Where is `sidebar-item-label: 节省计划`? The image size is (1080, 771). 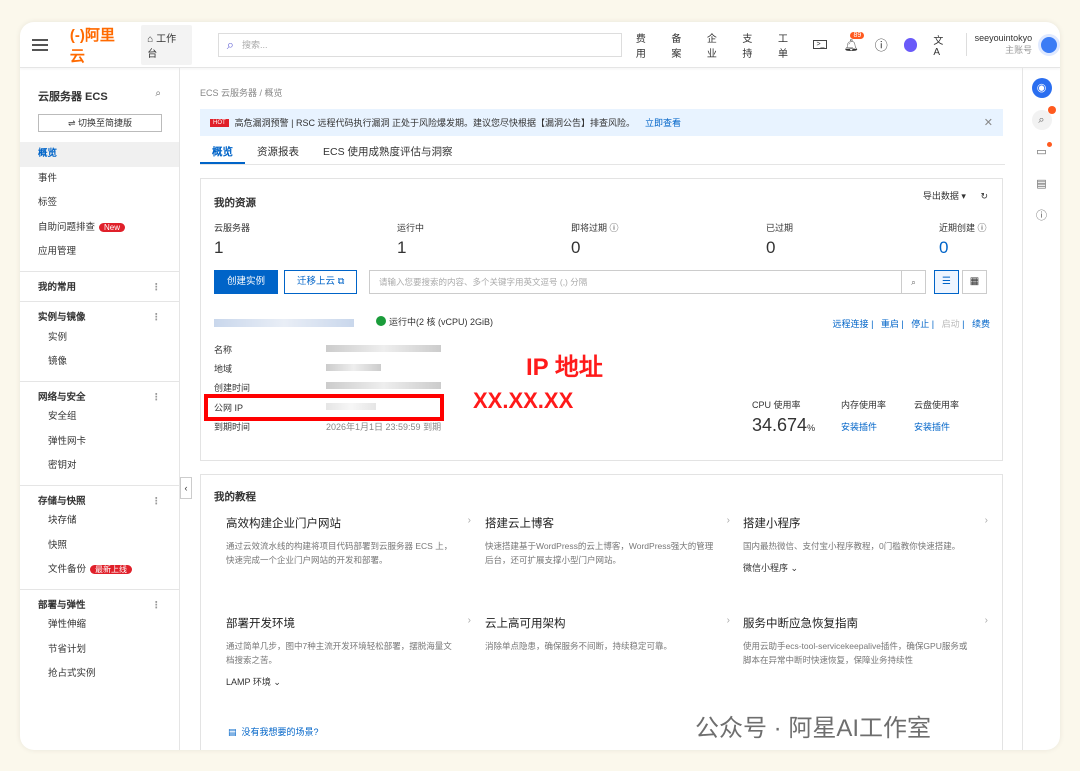 sidebar-item-label: 节省计划 is located at coordinates (67, 649).